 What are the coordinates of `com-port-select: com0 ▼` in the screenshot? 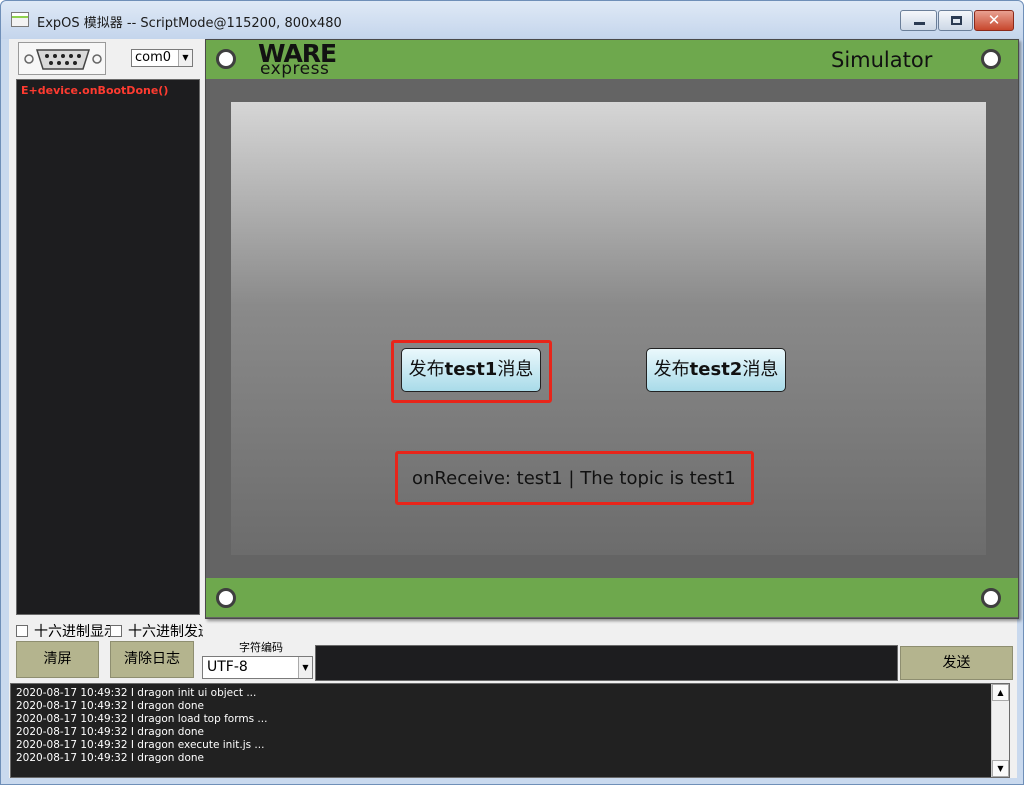 It's located at (162, 58).